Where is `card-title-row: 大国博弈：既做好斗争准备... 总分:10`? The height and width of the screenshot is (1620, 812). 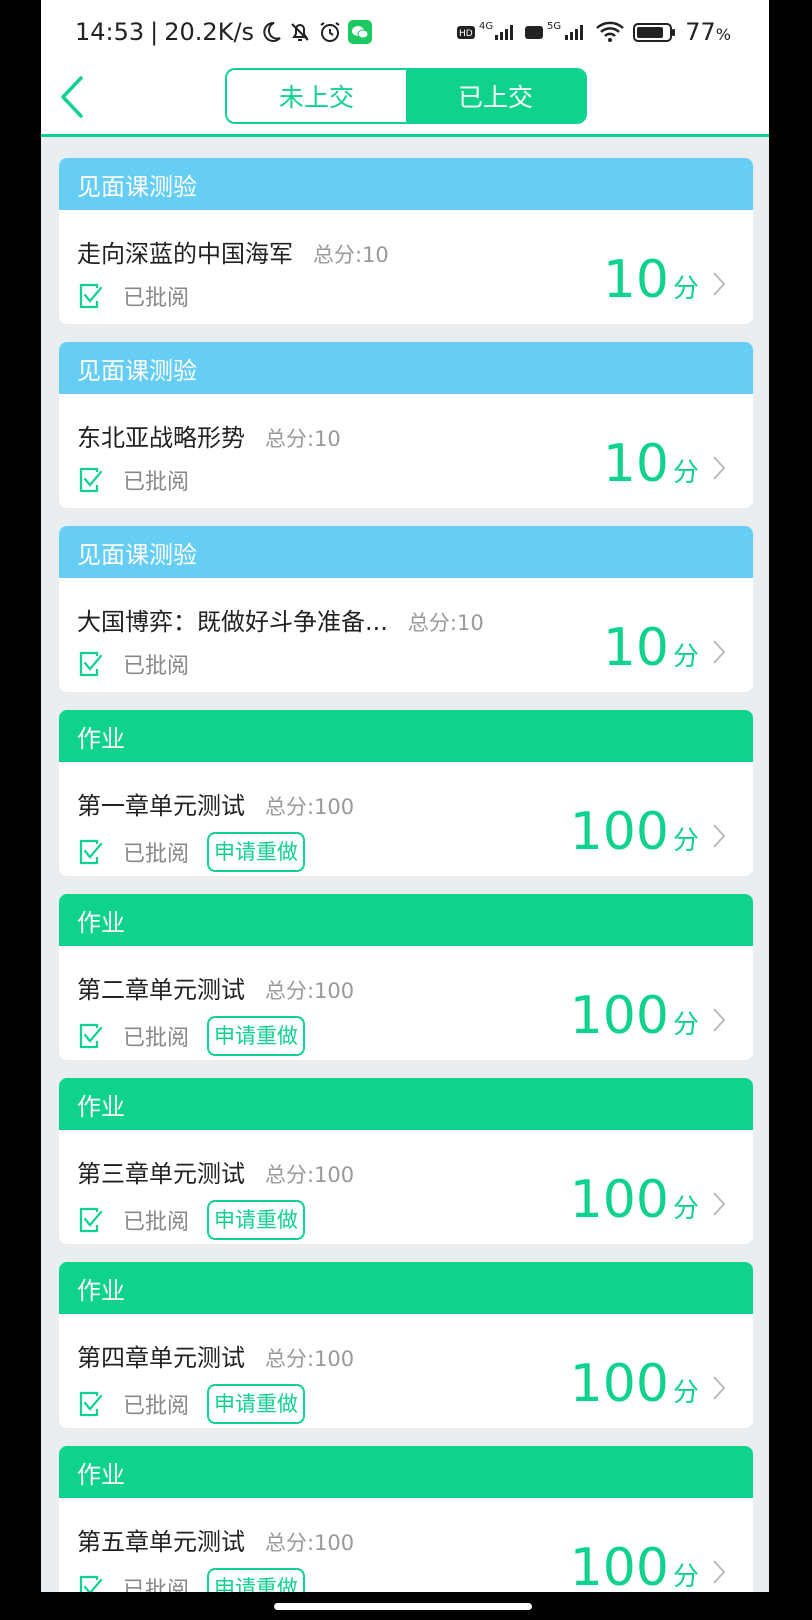 card-title-row: 大国博弈：既做好斗争准备... 总分:10 is located at coordinates (280, 619).